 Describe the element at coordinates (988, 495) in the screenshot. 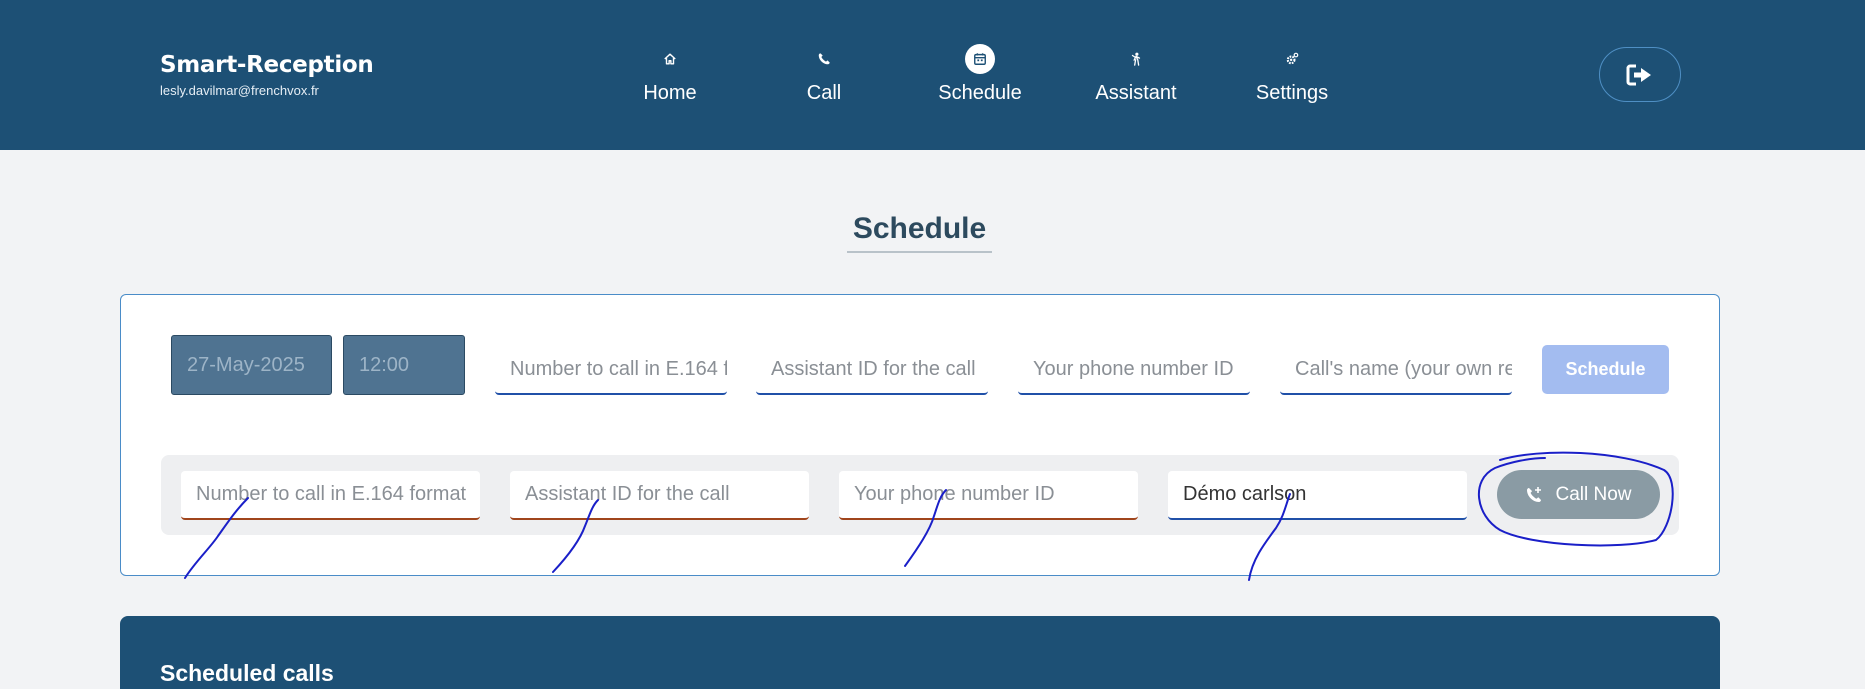

I see `call-phone-id-input` at that location.